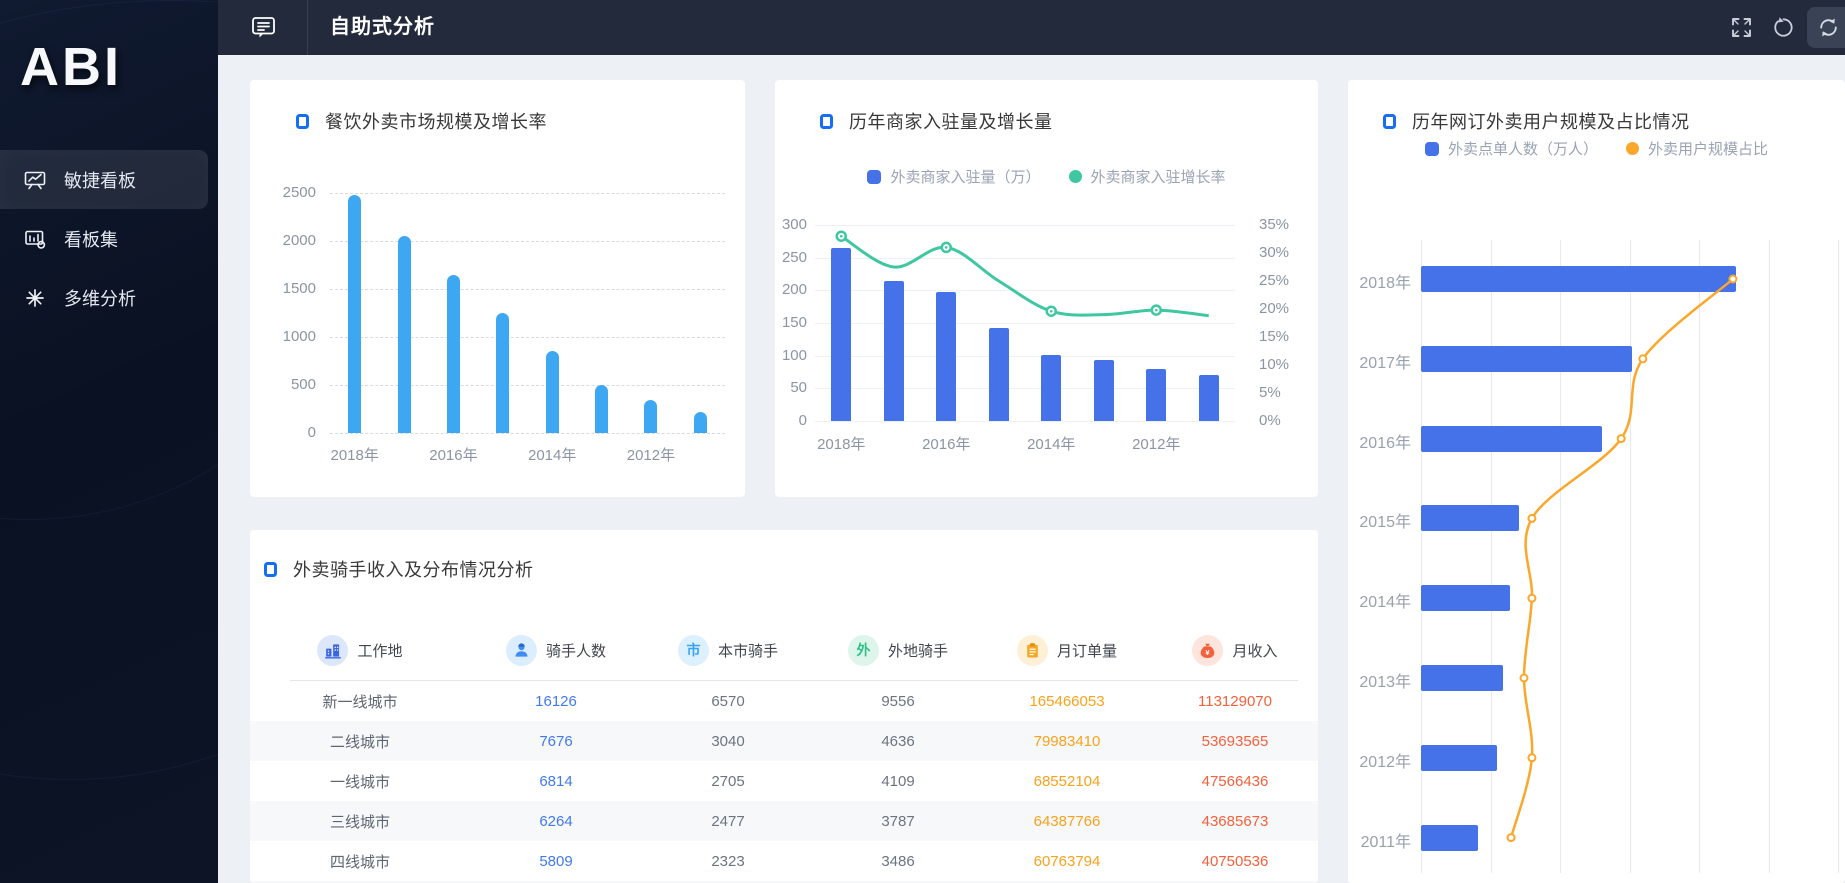  Describe the element at coordinates (1235, 861) in the screenshot. I see `table-cell: 40750536` at that location.